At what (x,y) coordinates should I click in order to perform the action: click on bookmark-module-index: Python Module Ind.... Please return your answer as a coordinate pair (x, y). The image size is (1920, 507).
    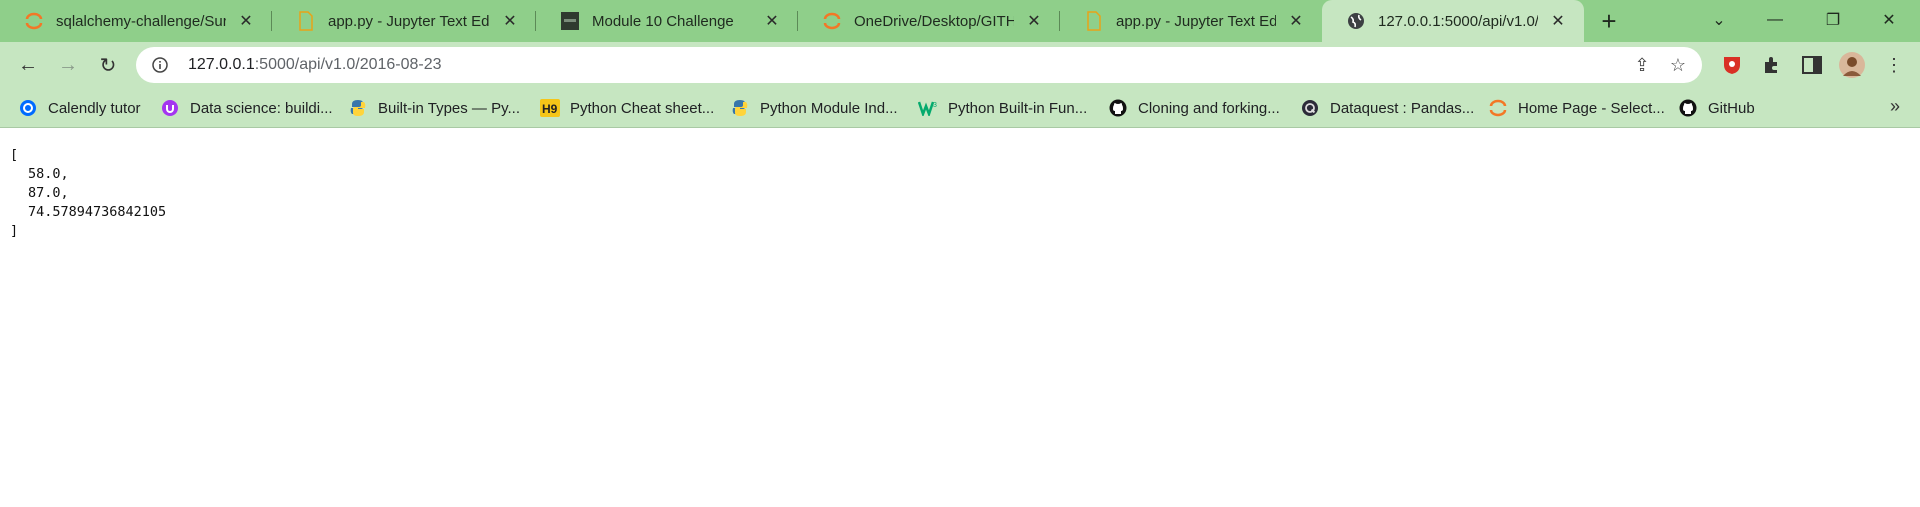
    Looking at the image, I should click on (814, 108).